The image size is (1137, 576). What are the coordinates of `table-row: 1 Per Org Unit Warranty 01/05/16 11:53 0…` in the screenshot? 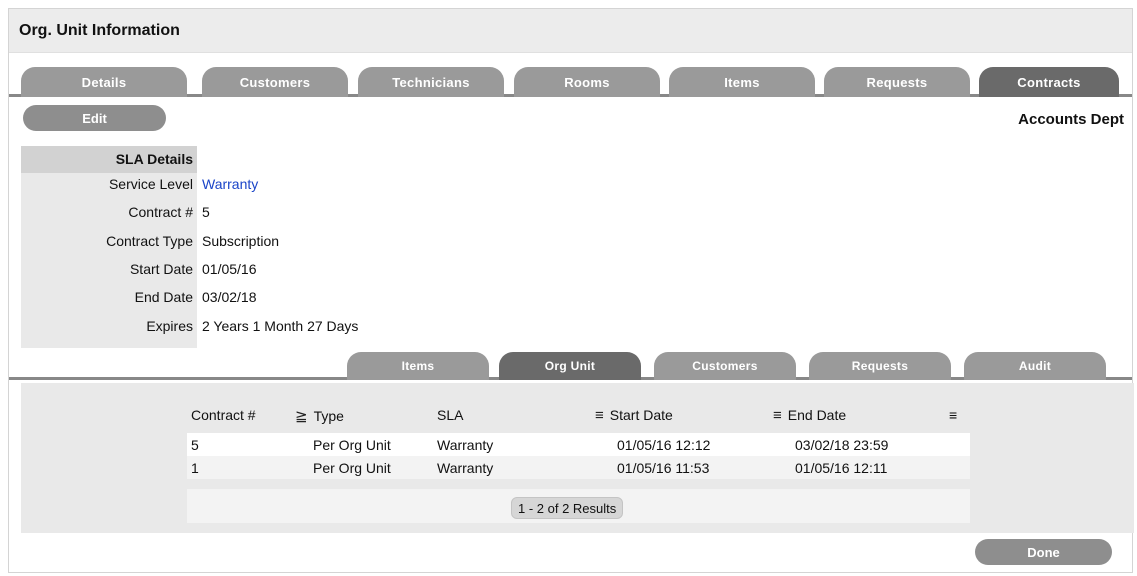 It's located at (578, 467).